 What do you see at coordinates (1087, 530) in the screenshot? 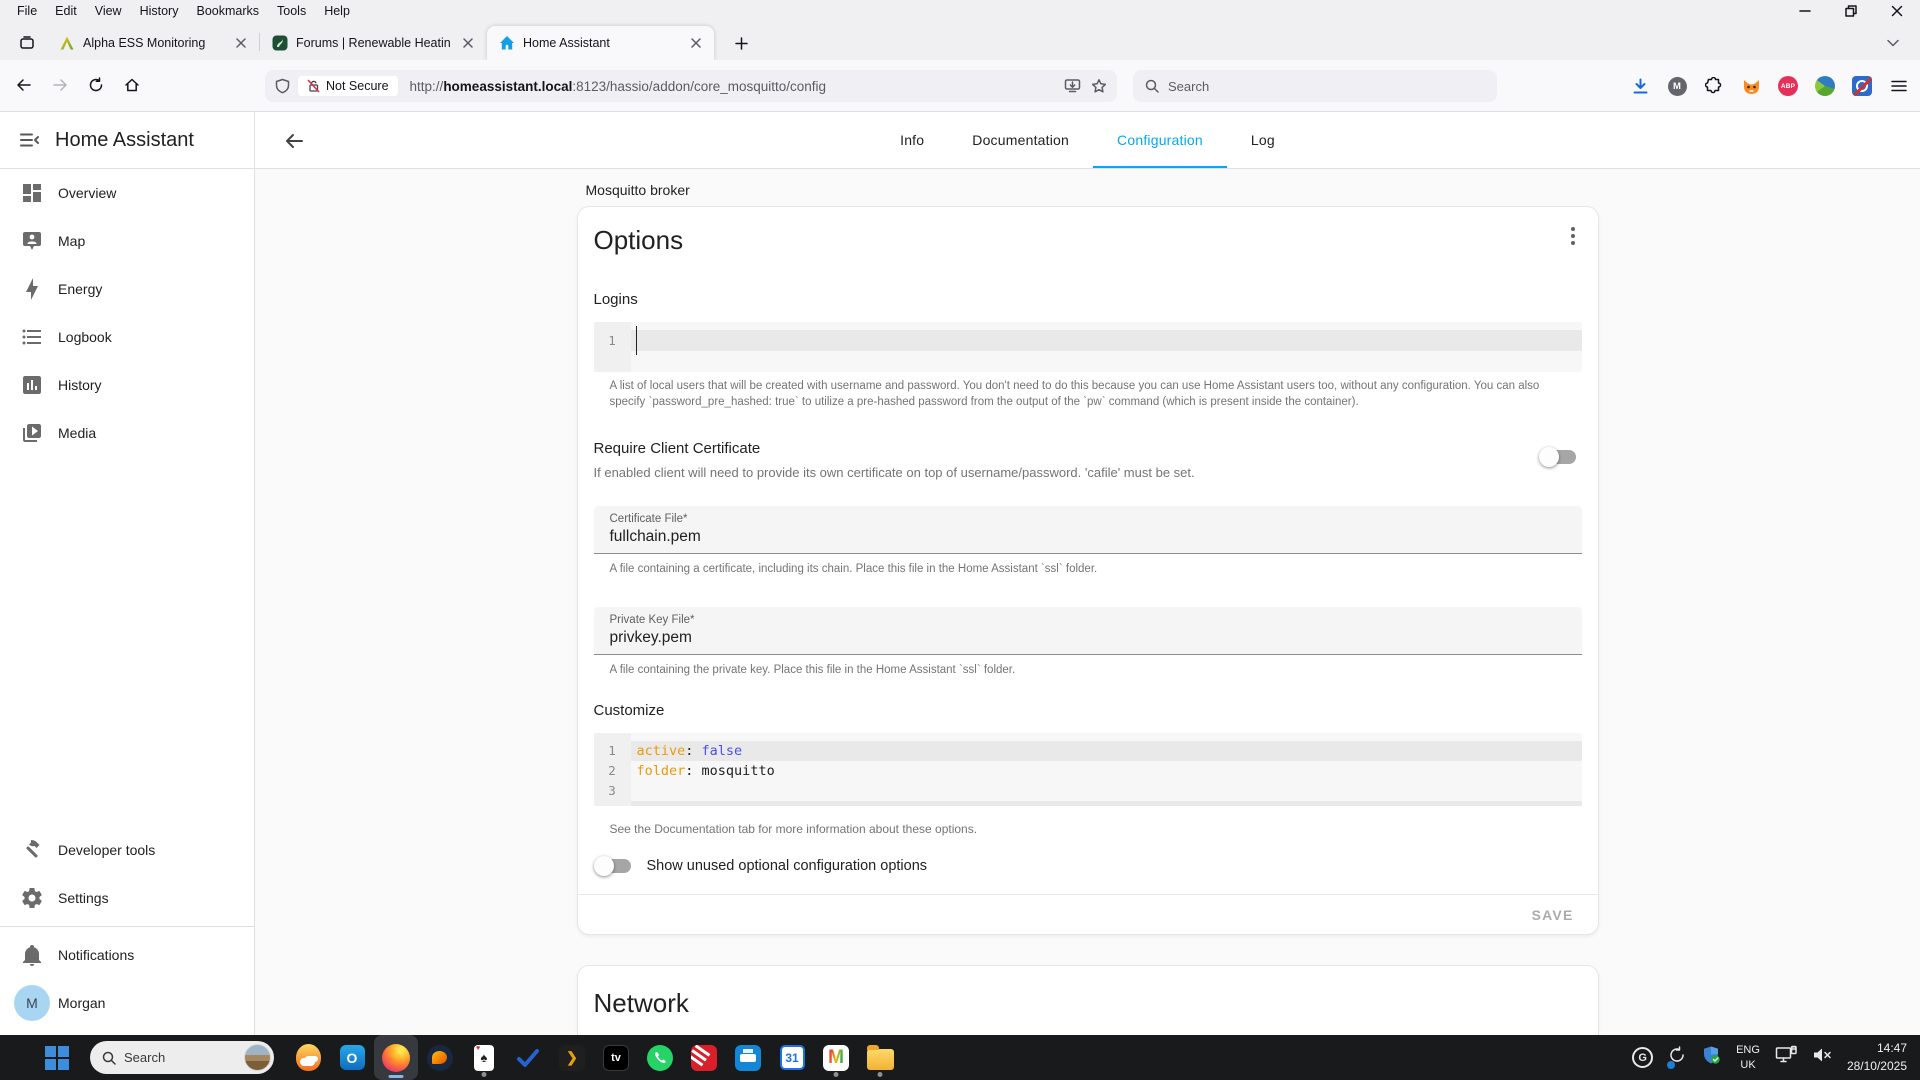
I see `certificate-file-field: Certificate File* fullchain.pem` at bounding box center [1087, 530].